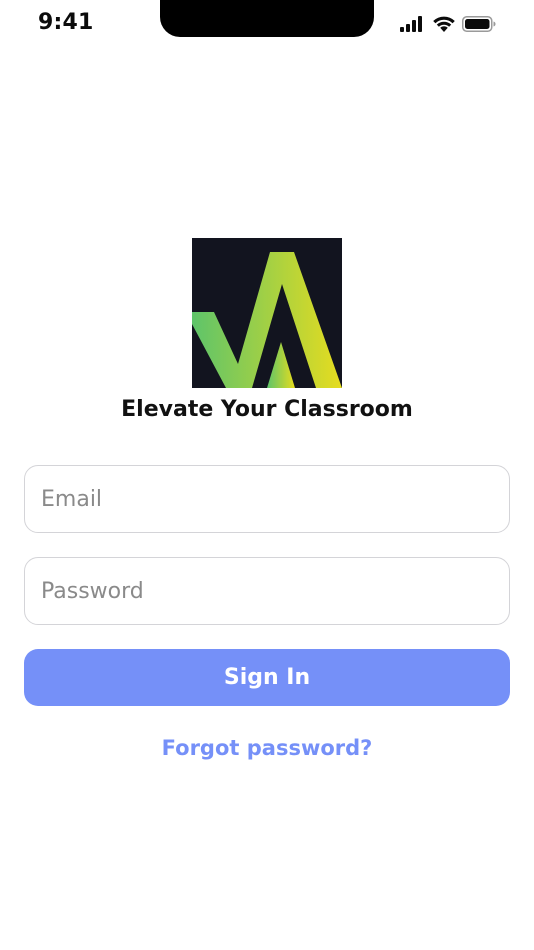  Describe the element at coordinates (66, 22) in the screenshot. I see `status-time: 9:41` at that location.